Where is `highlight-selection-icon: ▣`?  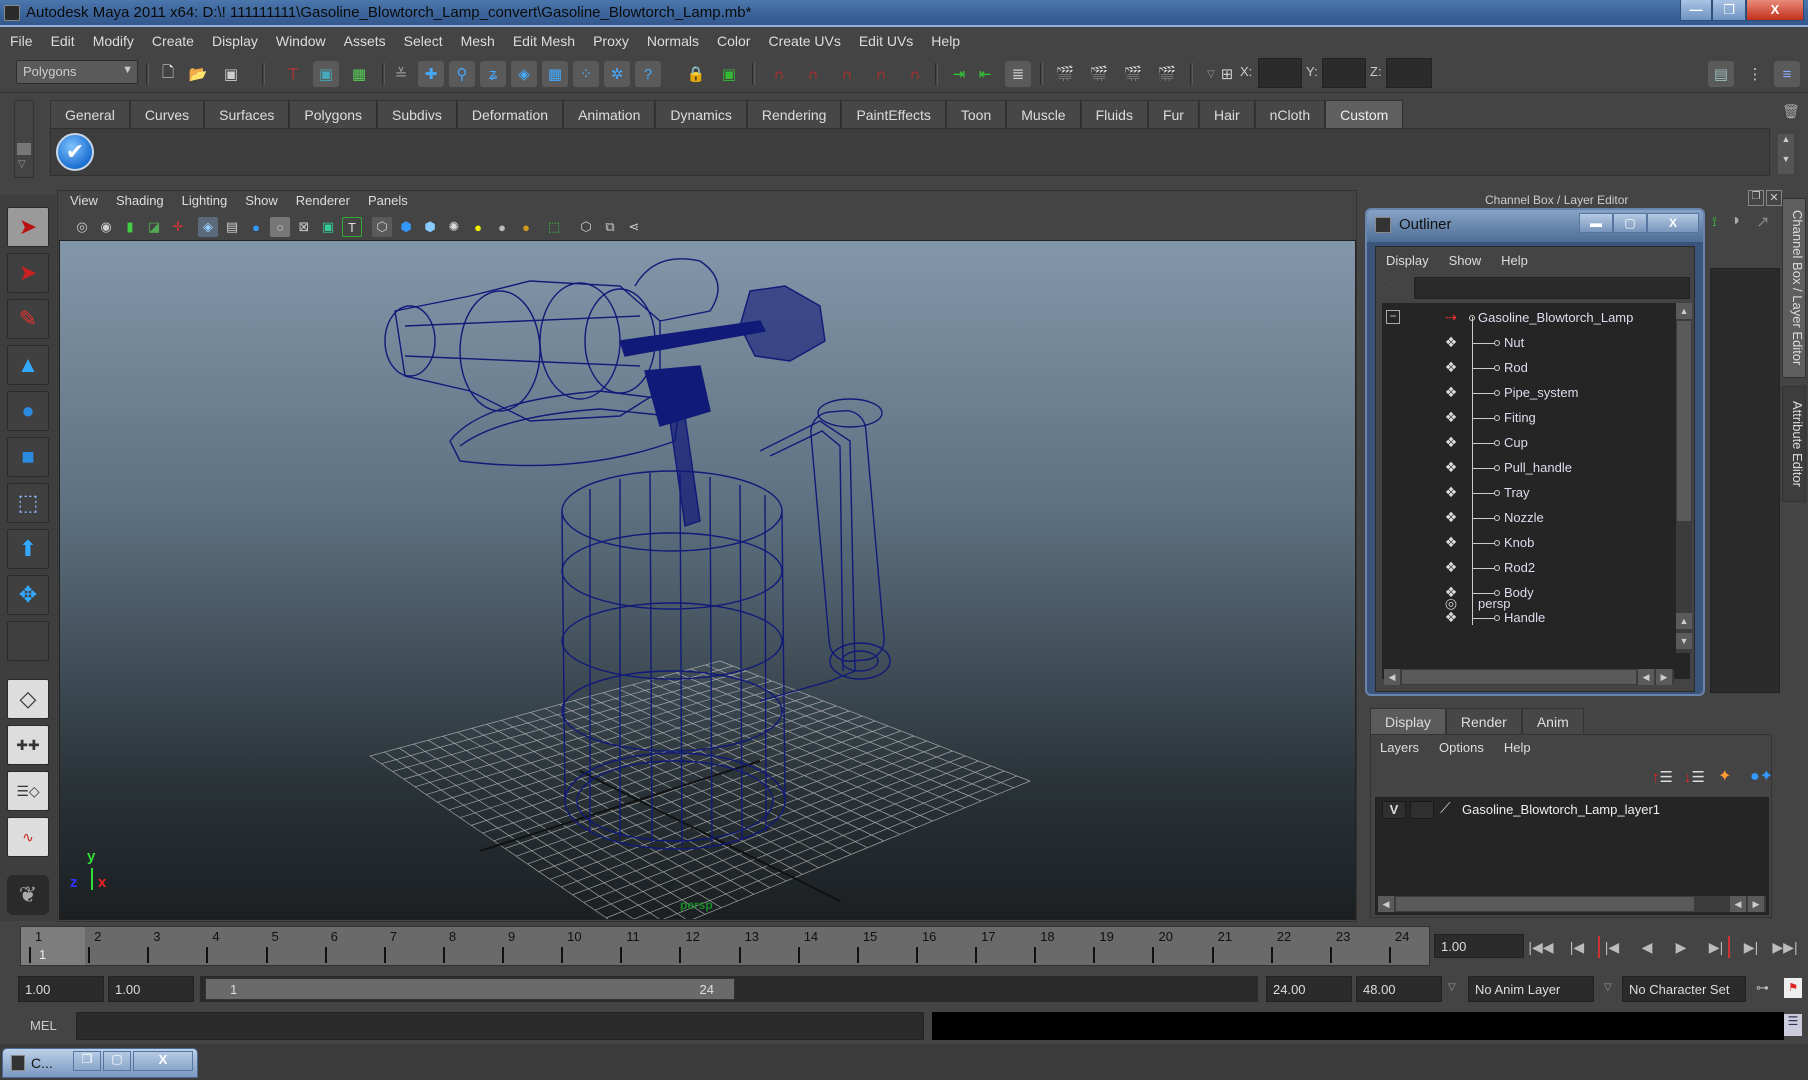
highlight-selection-icon: ▣ is located at coordinates (729, 74).